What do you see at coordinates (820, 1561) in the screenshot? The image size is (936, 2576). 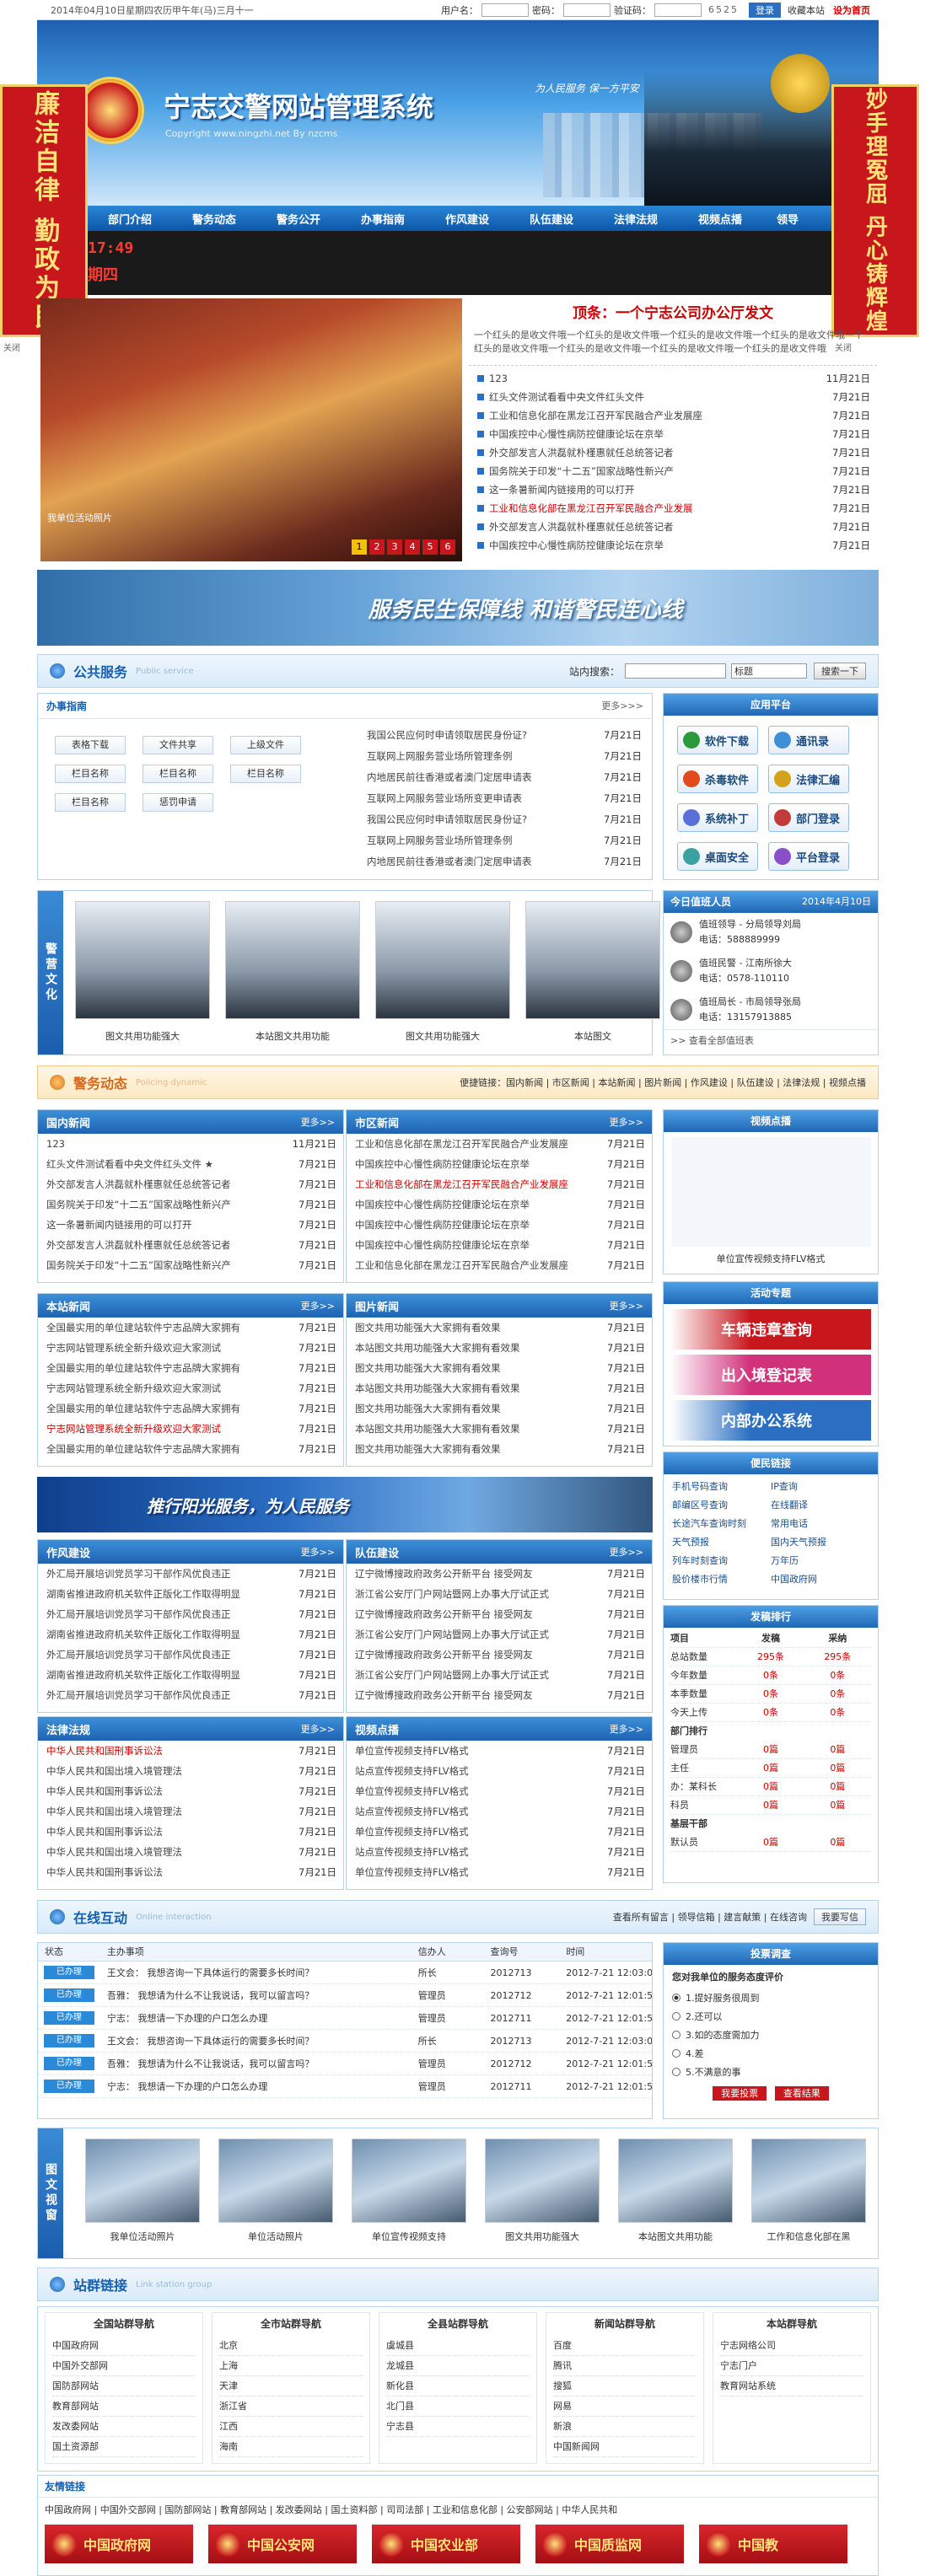 I see `convenience-link: 万年历` at bounding box center [820, 1561].